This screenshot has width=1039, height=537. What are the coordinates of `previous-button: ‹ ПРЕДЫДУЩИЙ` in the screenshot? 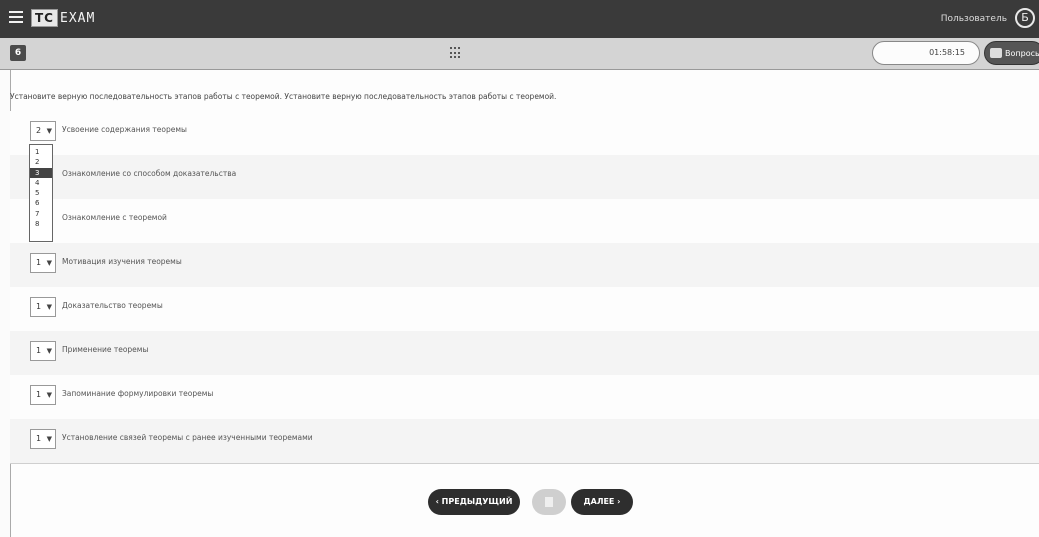 It's located at (474, 502).